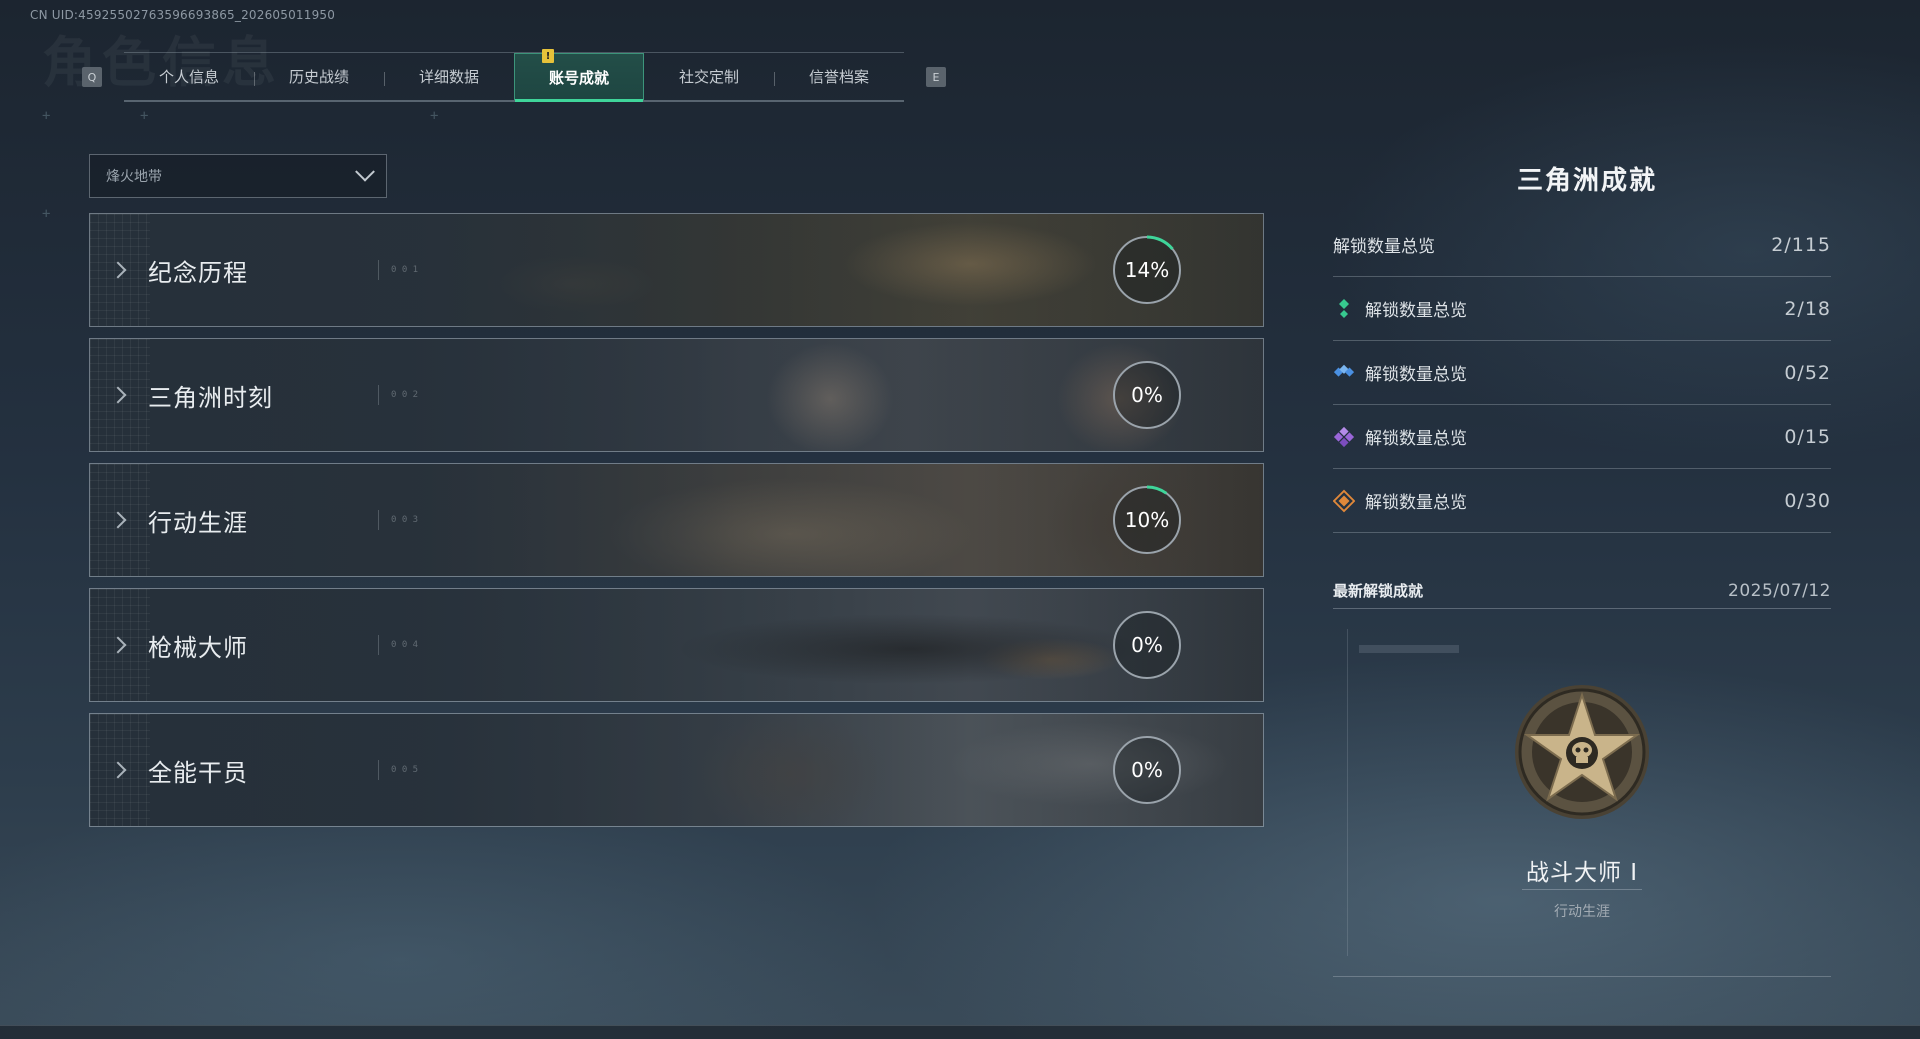 This screenshot has height=1039, width=1920. What do you see at coordinates (398, 770) in the screenshot?
I see `category-code: 0 0 5` at bounding box center [398, 770].